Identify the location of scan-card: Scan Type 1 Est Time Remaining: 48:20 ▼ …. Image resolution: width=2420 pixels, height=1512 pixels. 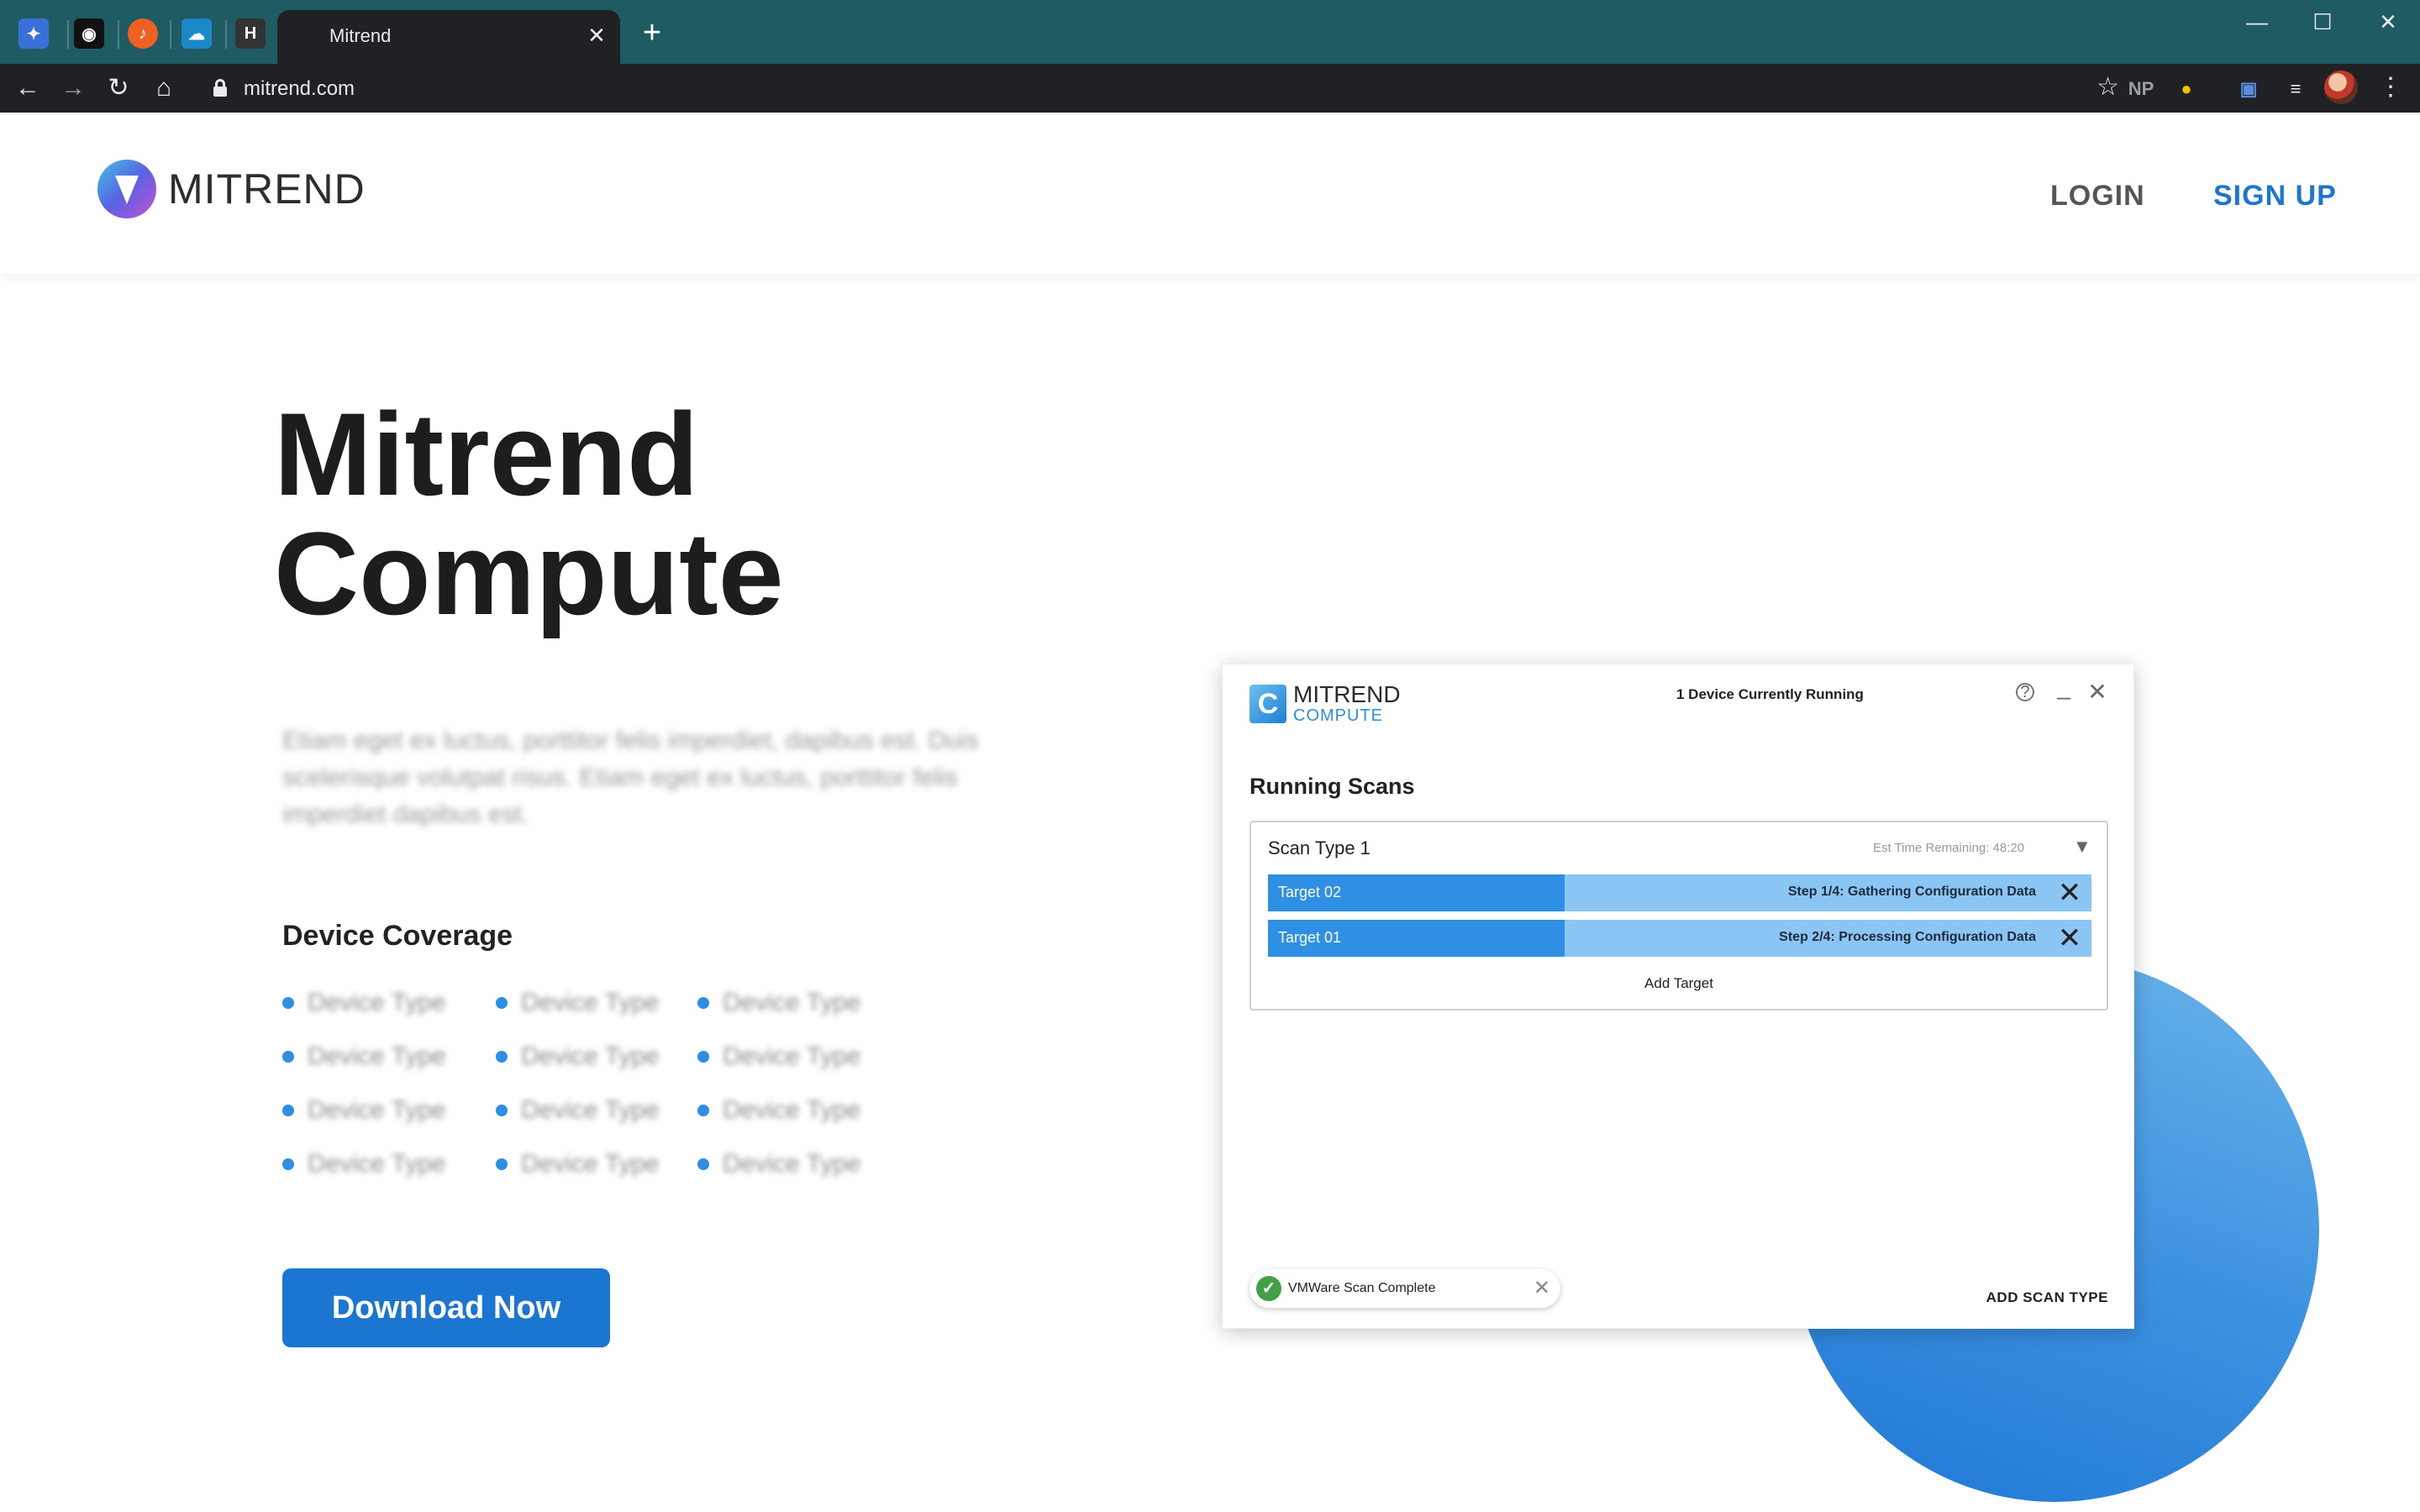
(1679, 916).